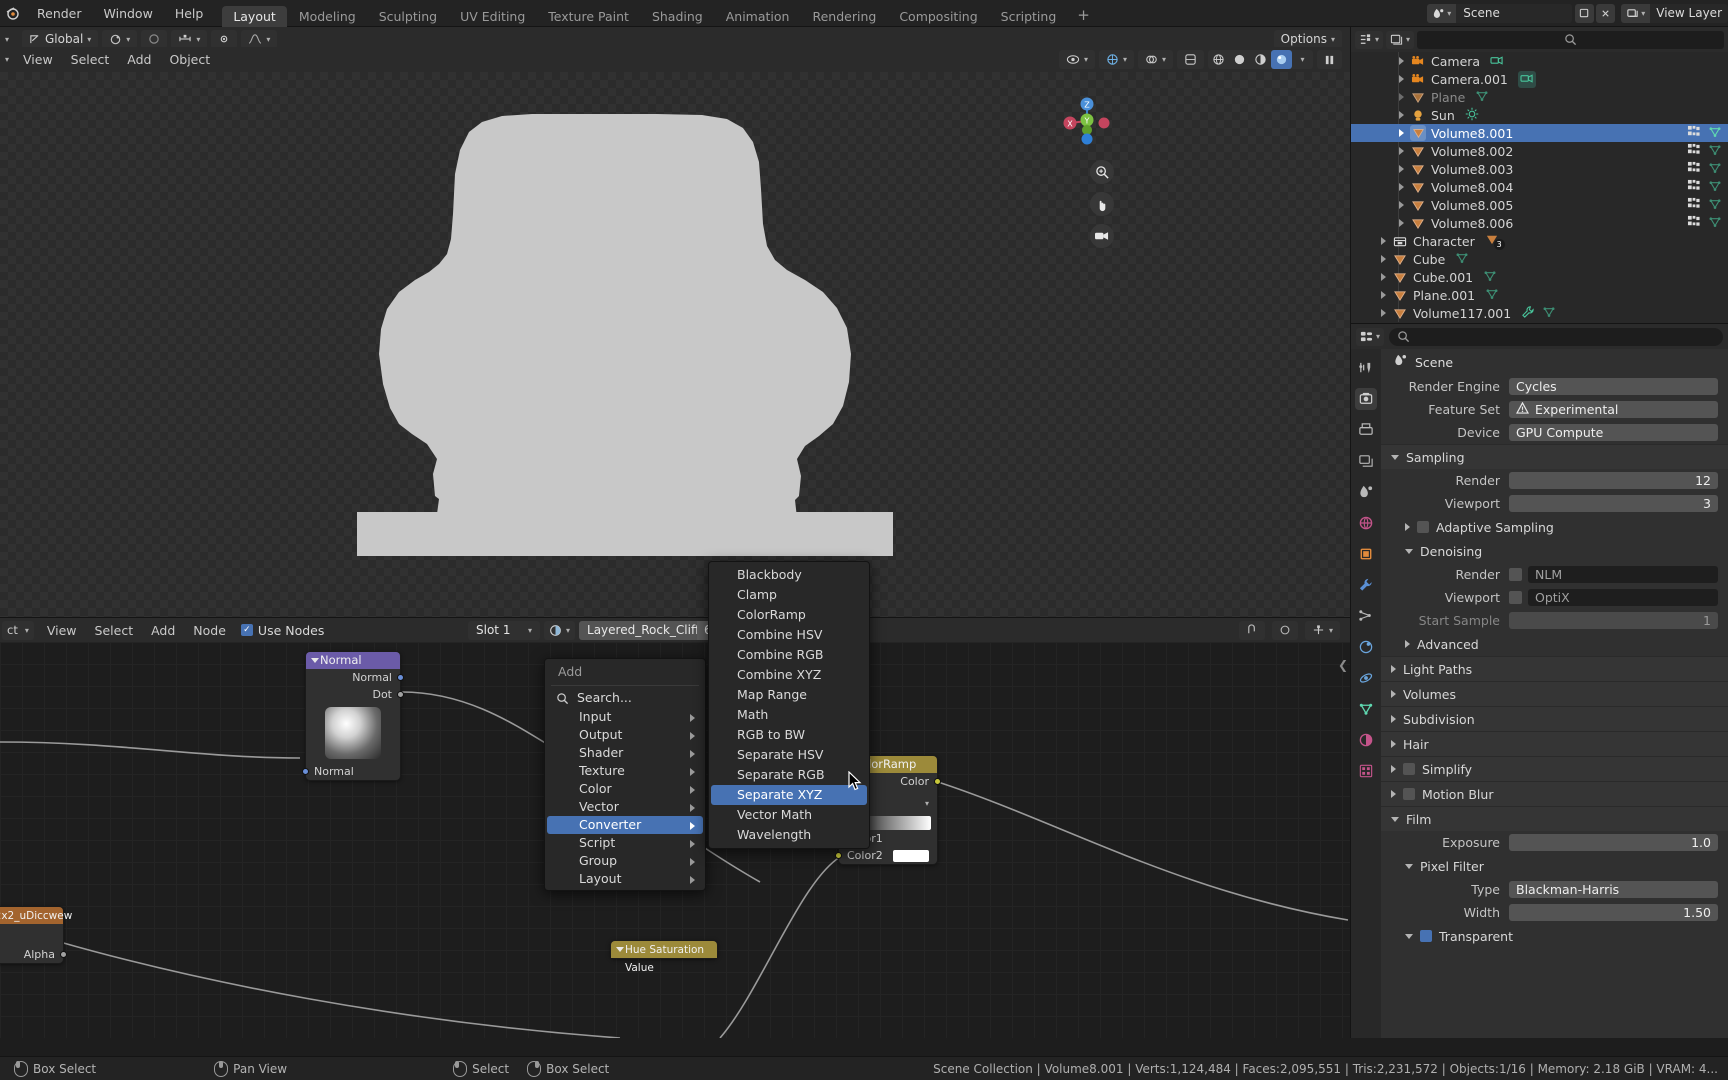  Describe the element at coordinates (789, 735) in the screenshot. I see `converter-item-rgb-to-bw: RGB to BW` at that location.